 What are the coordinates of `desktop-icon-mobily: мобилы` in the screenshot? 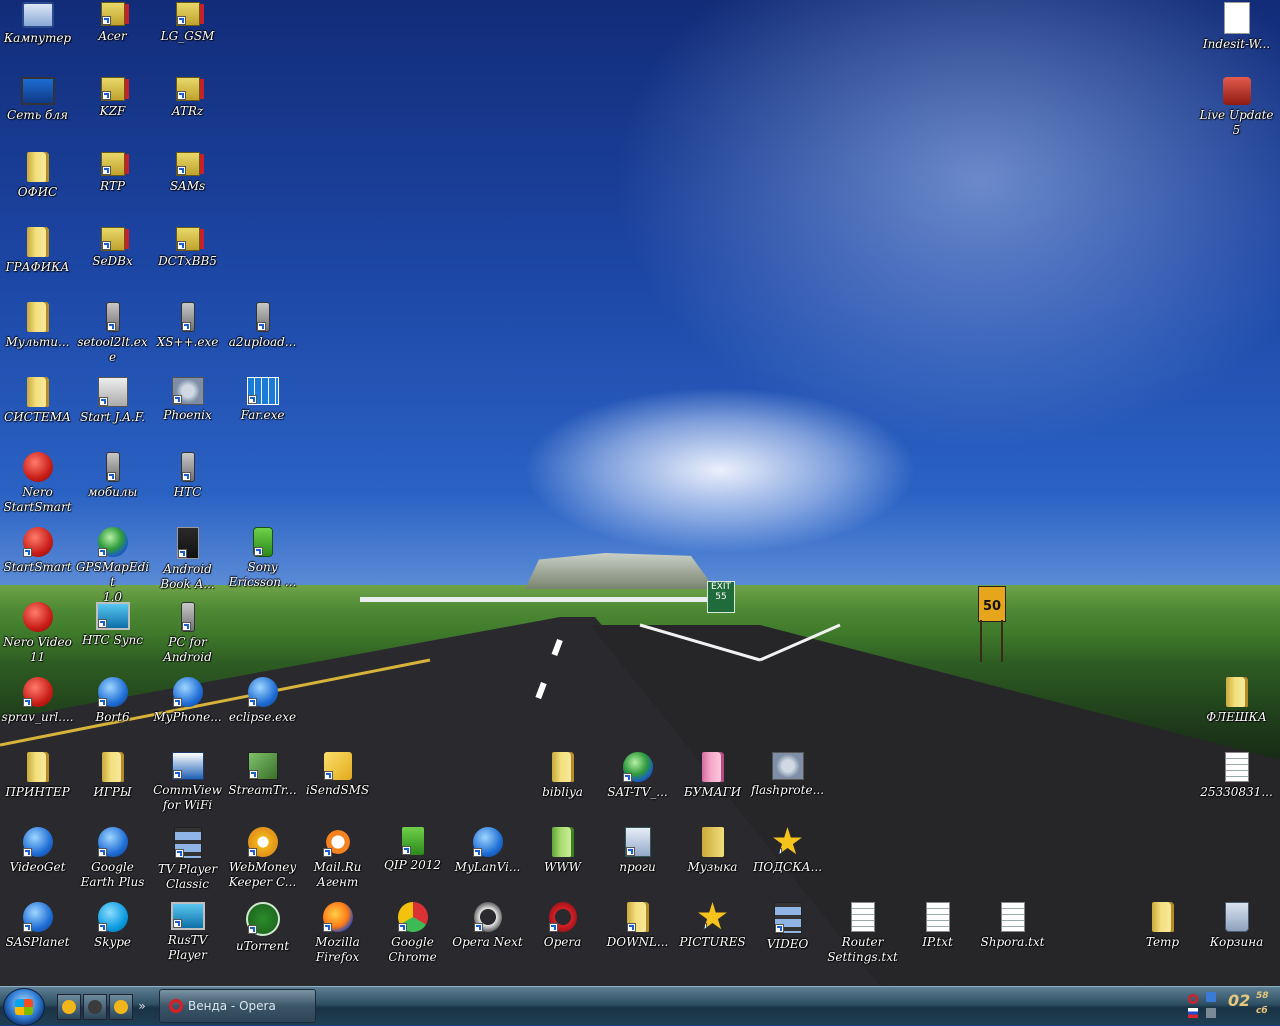 It's located at (112, 476).